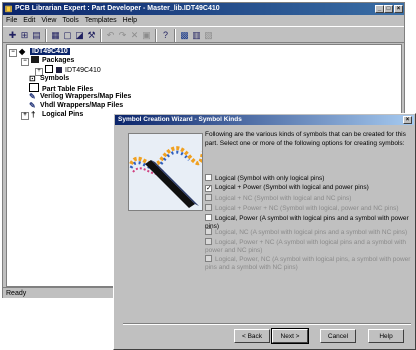 This screenshot has height=350, width=416. What do you see at coordinates (70, 20) in the screenshot?
I see `menu-tools: Tools` at bounding box center [70, 20].